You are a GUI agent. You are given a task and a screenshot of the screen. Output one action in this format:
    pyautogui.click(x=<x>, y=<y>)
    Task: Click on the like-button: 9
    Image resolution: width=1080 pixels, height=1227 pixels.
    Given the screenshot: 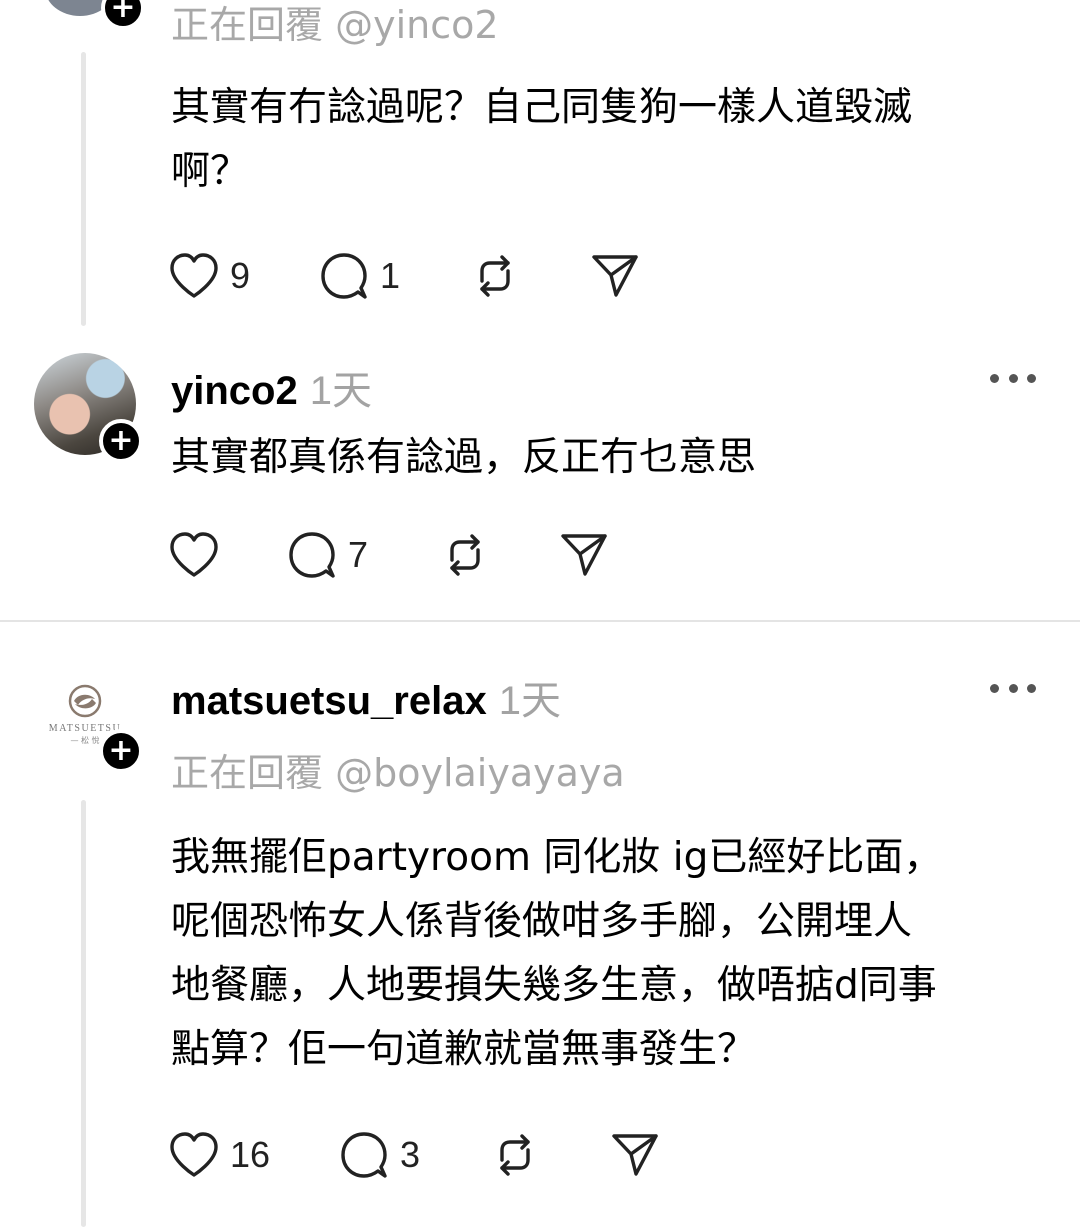 What is the action you would take?
    pyautogui.click(x=209, y=276)
    